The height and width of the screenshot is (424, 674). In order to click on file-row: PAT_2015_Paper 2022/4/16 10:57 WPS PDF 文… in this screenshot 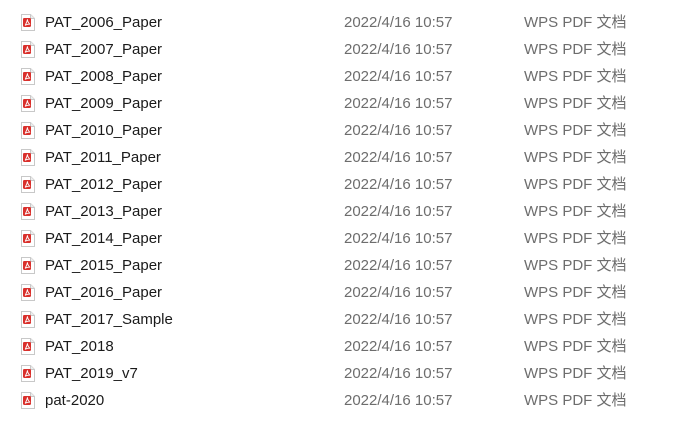, I will do `click(337, 265)`.